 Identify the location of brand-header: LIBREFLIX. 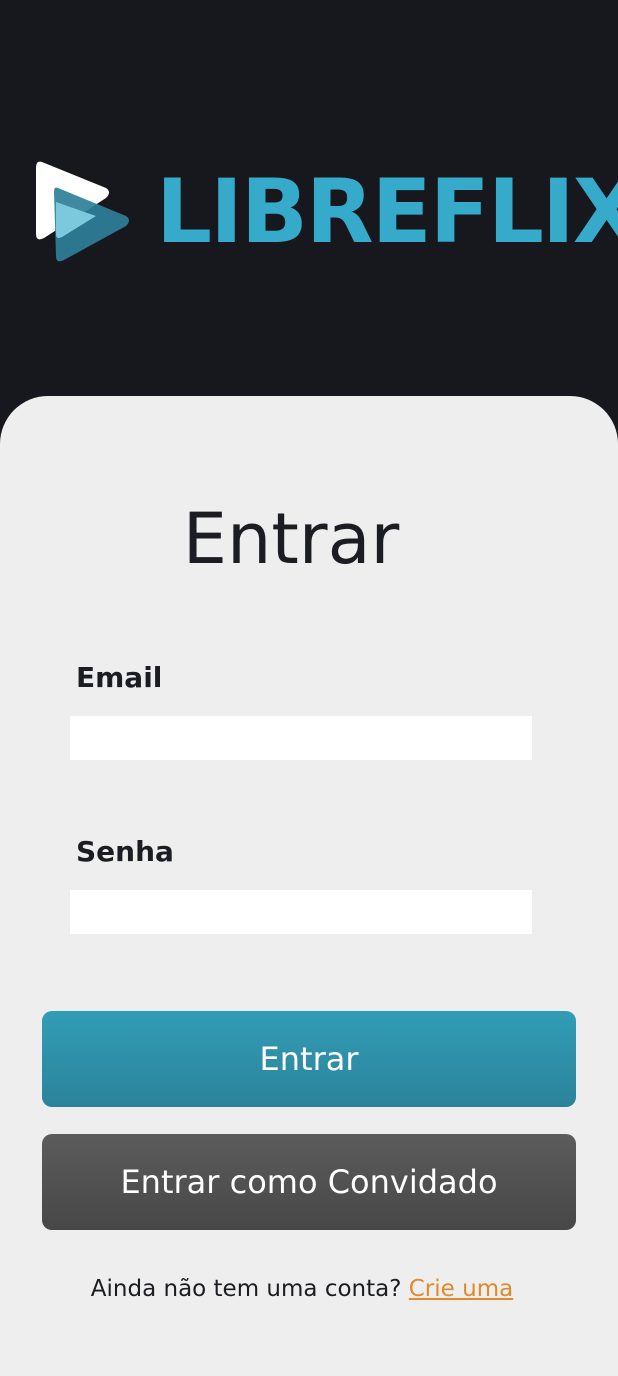
(327, 215).